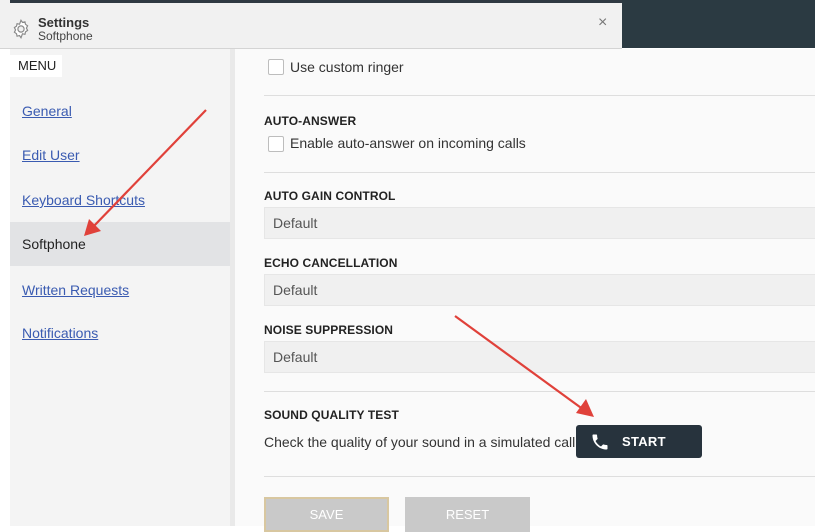 The height and width of the screenshot is (532, 815). What do you see at coordinates (326, 514) in the screenshot?
I see `save-button: SAVE` at bounding box center [326, 514].